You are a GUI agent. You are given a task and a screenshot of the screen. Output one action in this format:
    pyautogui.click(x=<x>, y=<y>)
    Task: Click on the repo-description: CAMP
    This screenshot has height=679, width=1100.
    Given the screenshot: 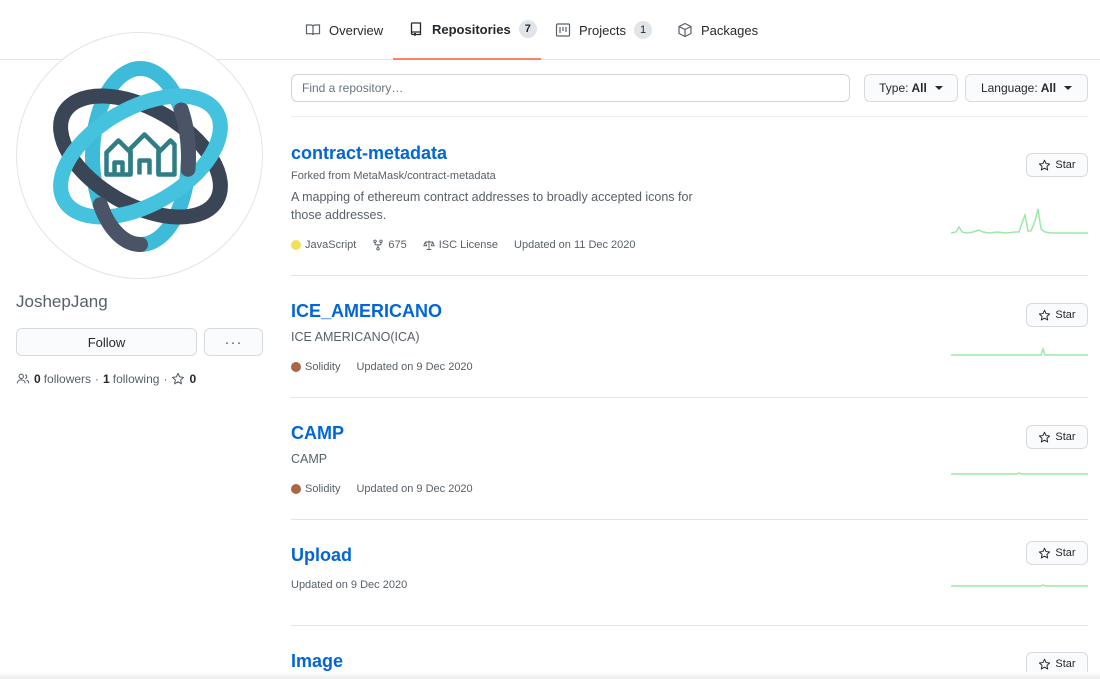 What is the action you would take?
    pyautogui.click(x=309, y=459)
    